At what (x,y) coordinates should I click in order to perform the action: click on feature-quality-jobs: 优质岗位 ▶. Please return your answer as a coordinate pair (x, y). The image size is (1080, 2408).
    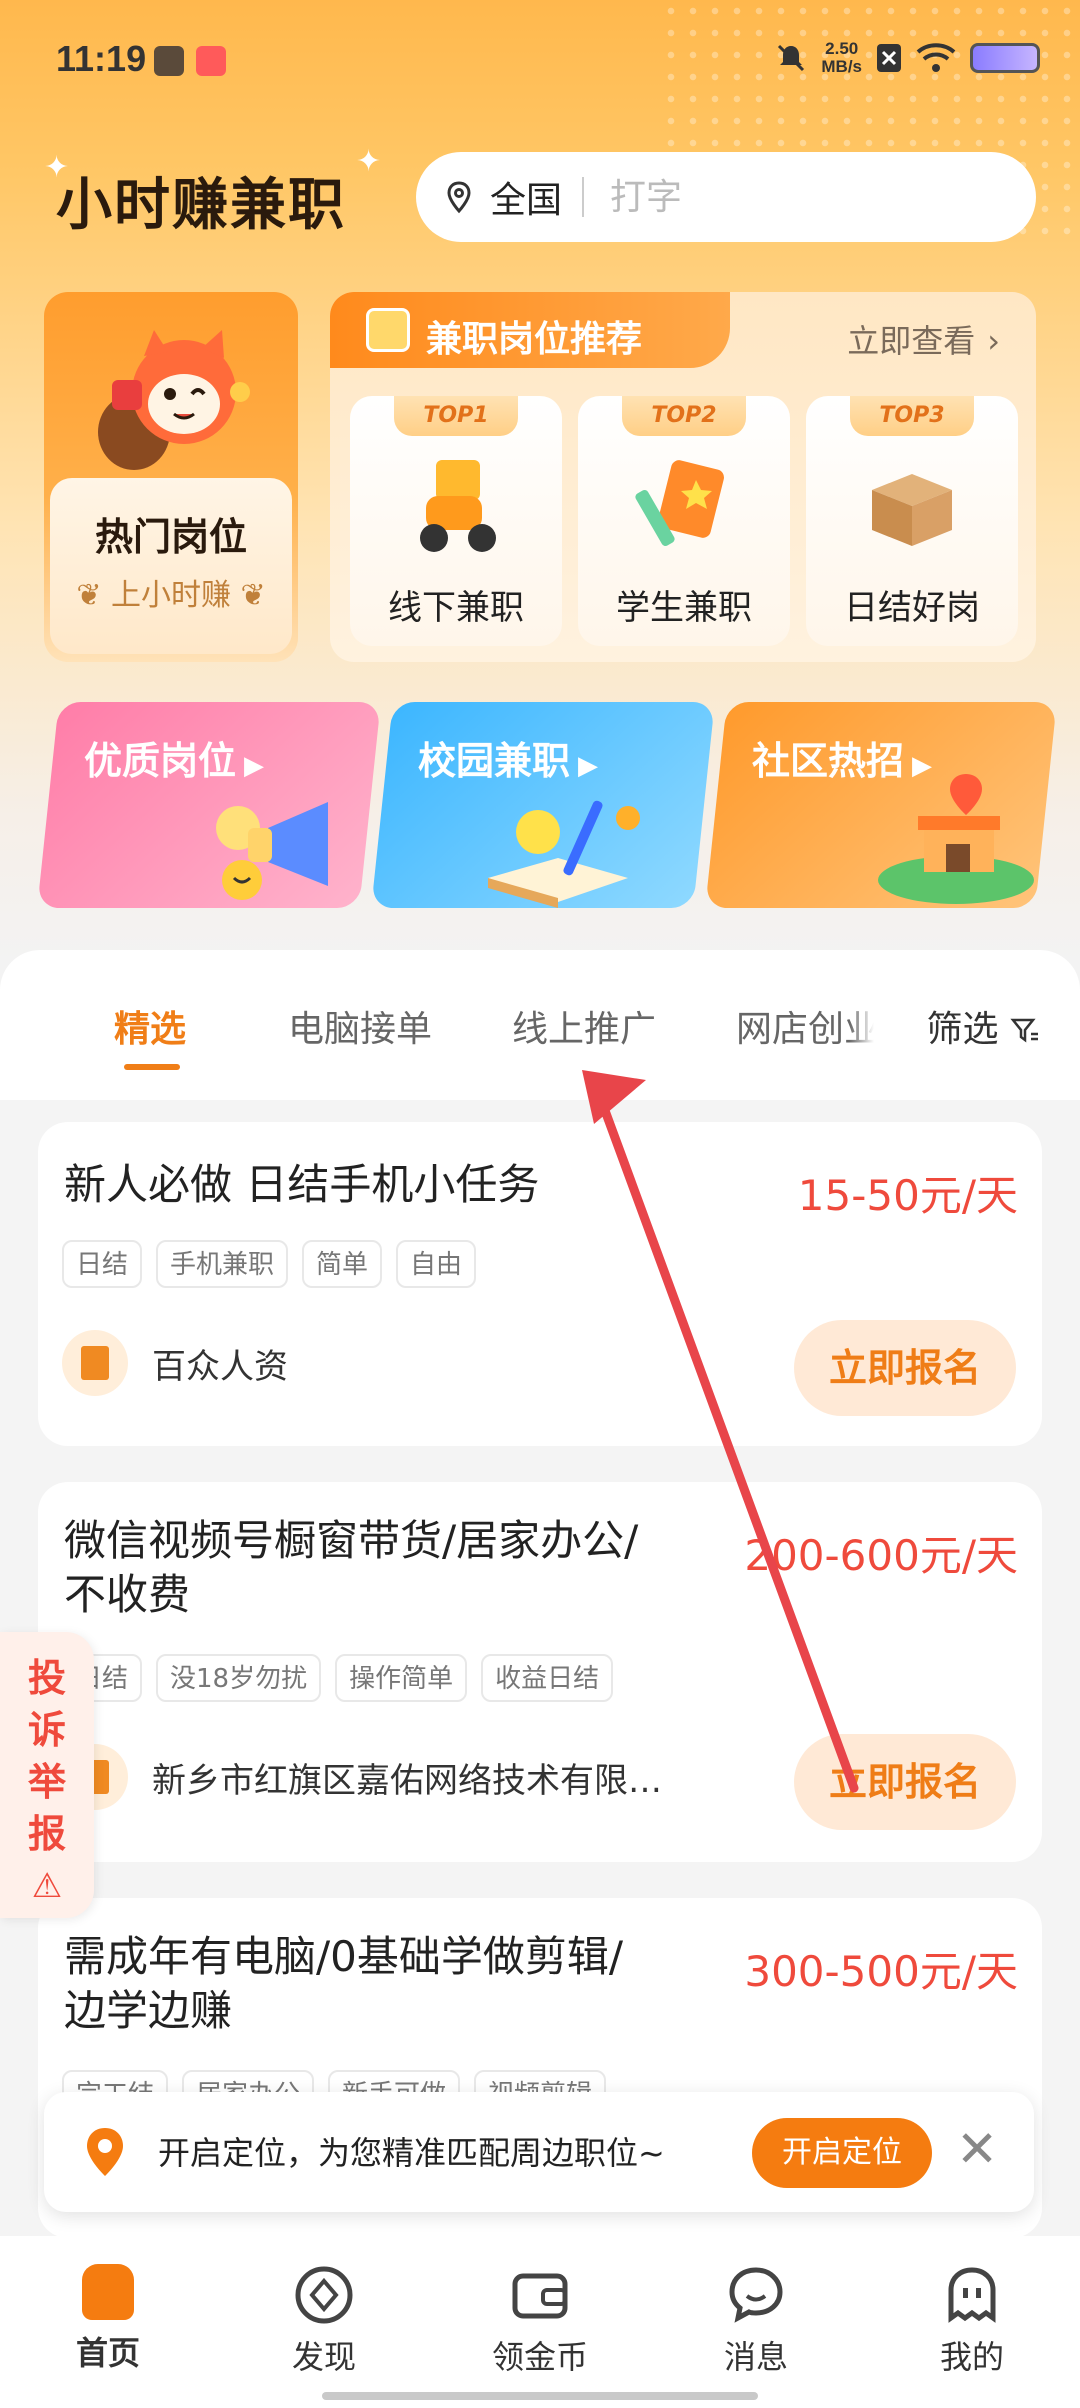
    Looking at the image, I should click on (209, 805).